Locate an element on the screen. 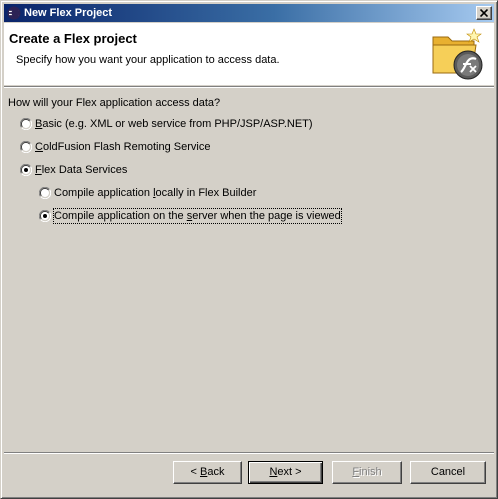  flex-folder-icon is located at coordinates (458, 55).